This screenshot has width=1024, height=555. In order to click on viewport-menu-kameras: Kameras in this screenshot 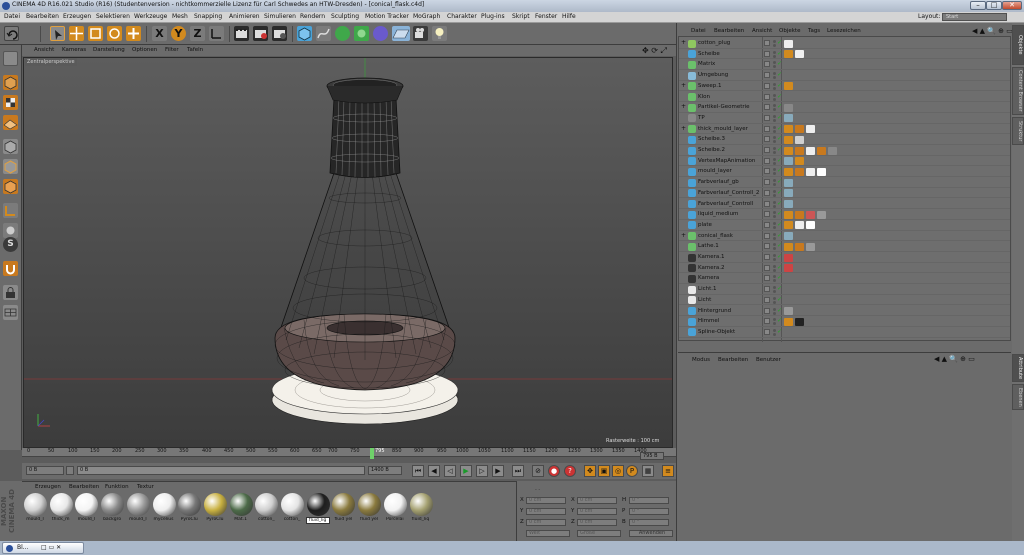, I will do `click(74, 50)`.